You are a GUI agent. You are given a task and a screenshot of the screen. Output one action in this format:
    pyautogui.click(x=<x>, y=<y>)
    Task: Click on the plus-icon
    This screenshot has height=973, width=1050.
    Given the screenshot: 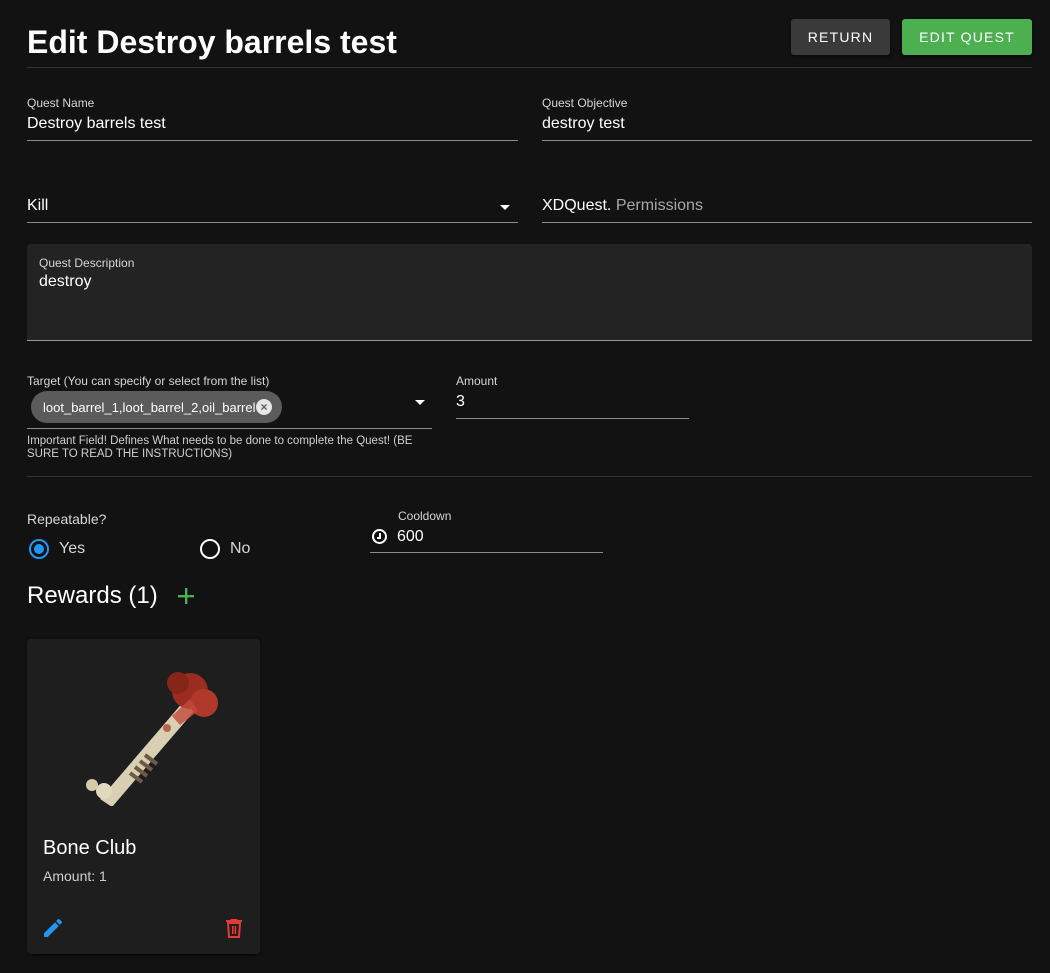 What is the action you would take?
    pyautogui.click(x=186, y=596)
    